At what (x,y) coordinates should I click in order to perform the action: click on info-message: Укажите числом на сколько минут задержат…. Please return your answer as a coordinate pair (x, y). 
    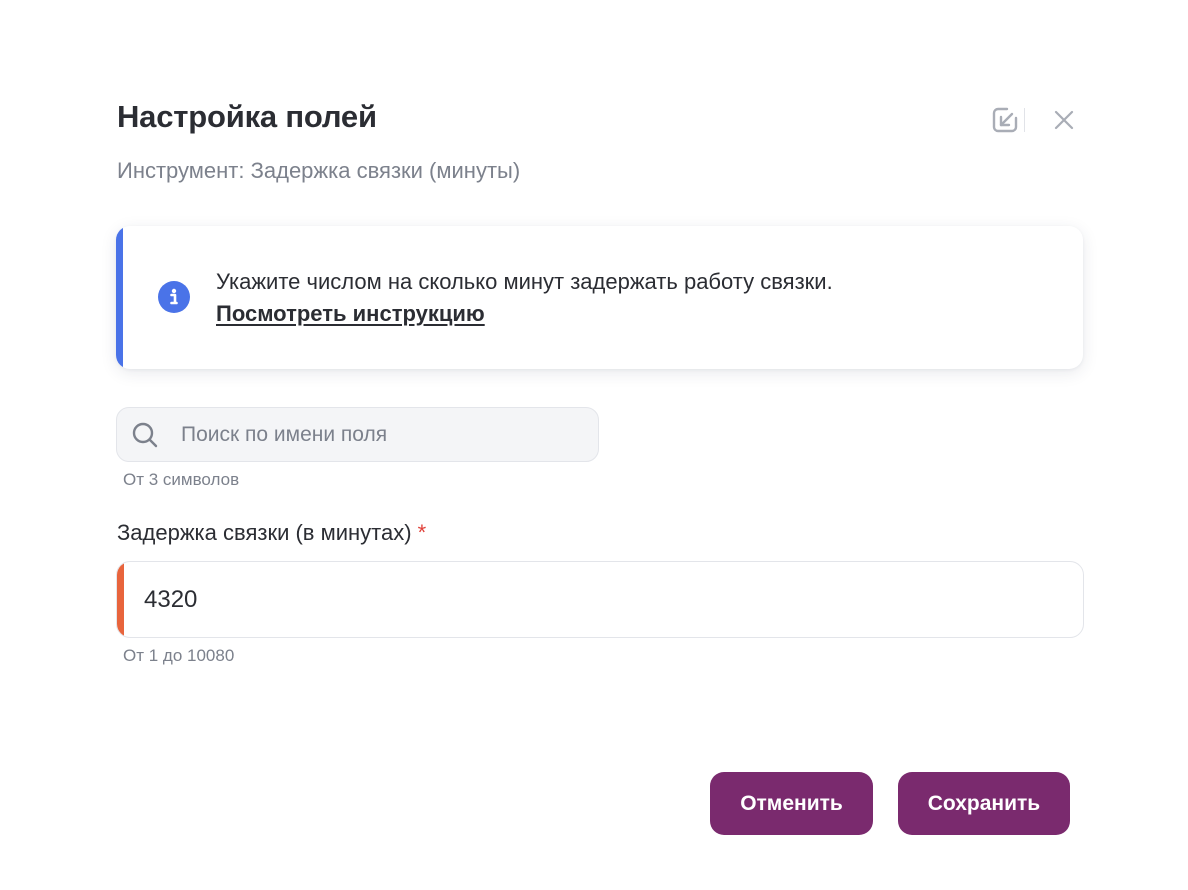
    Looking at the image, I should click on (524, 281).